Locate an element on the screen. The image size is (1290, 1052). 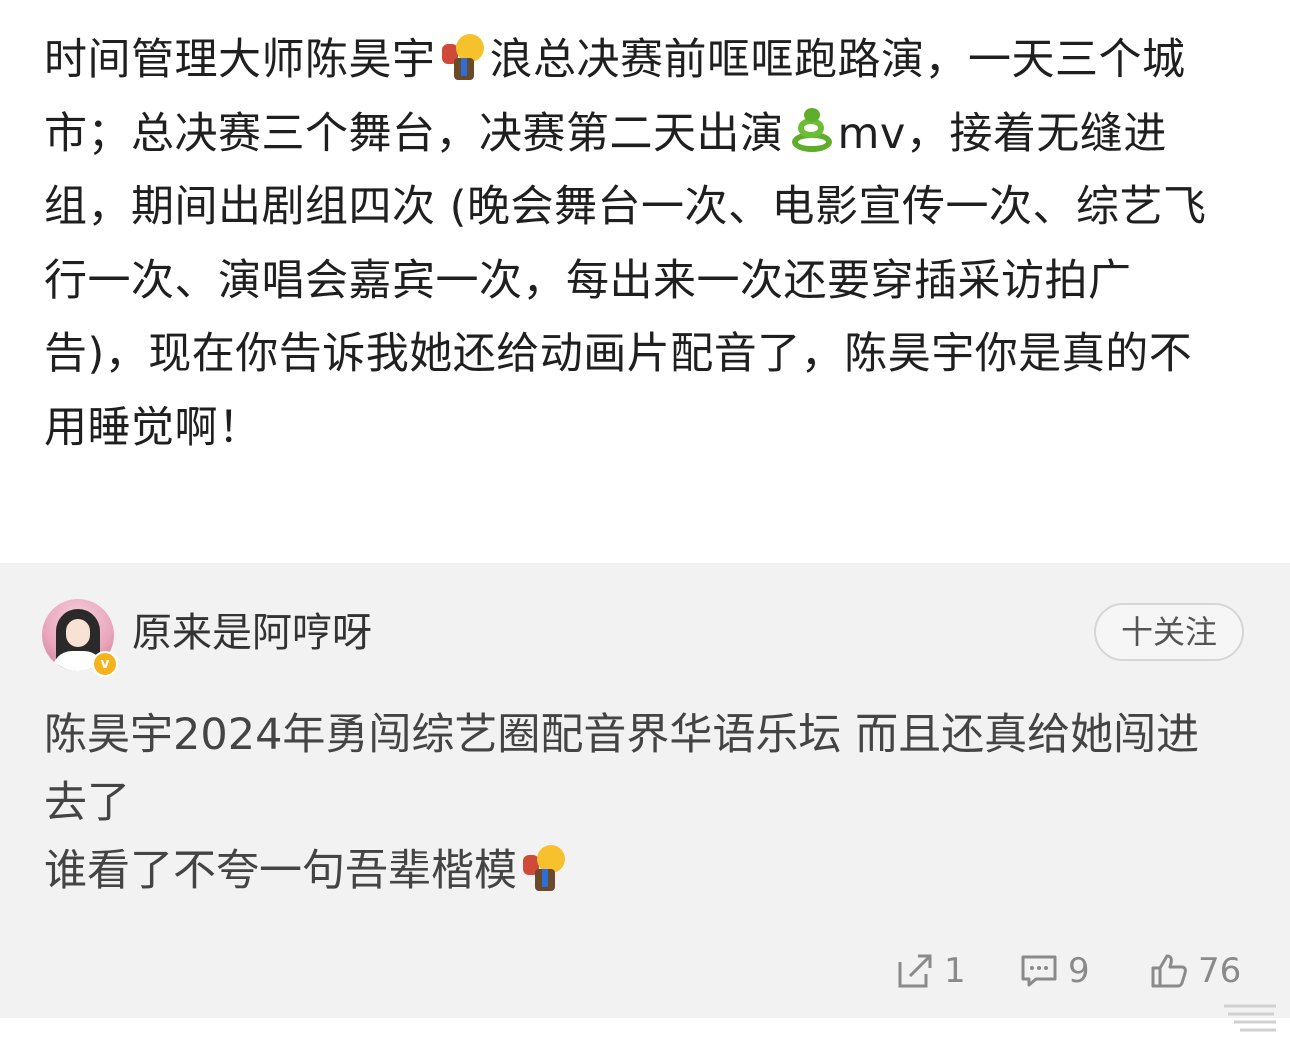
share-button: 1 is located at coordinates (931, 971).